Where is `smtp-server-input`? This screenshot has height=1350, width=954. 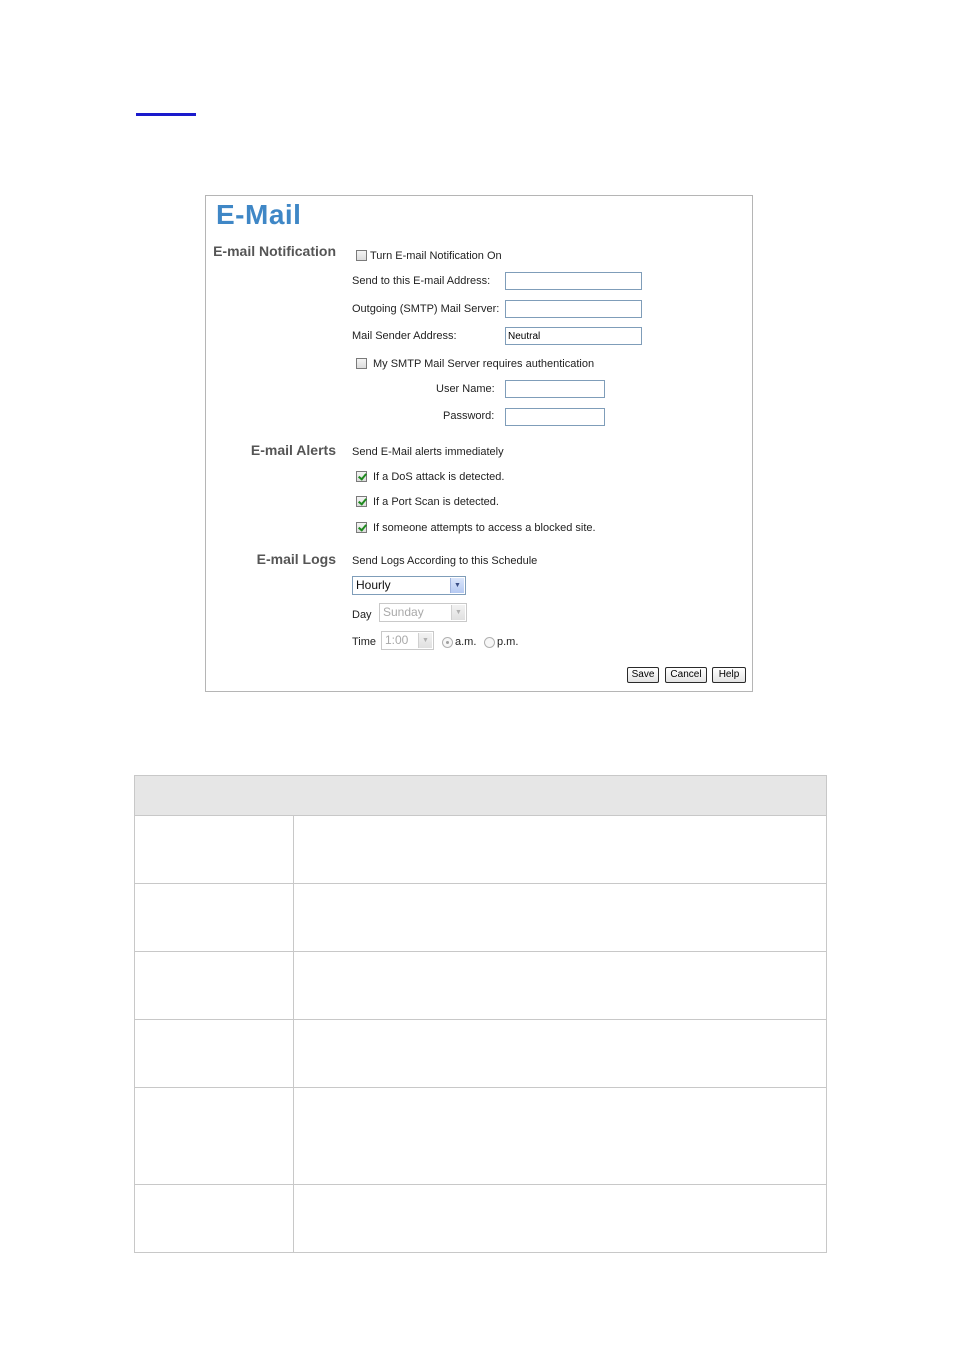
smtp-server-input is located at coordinates (573, 309).